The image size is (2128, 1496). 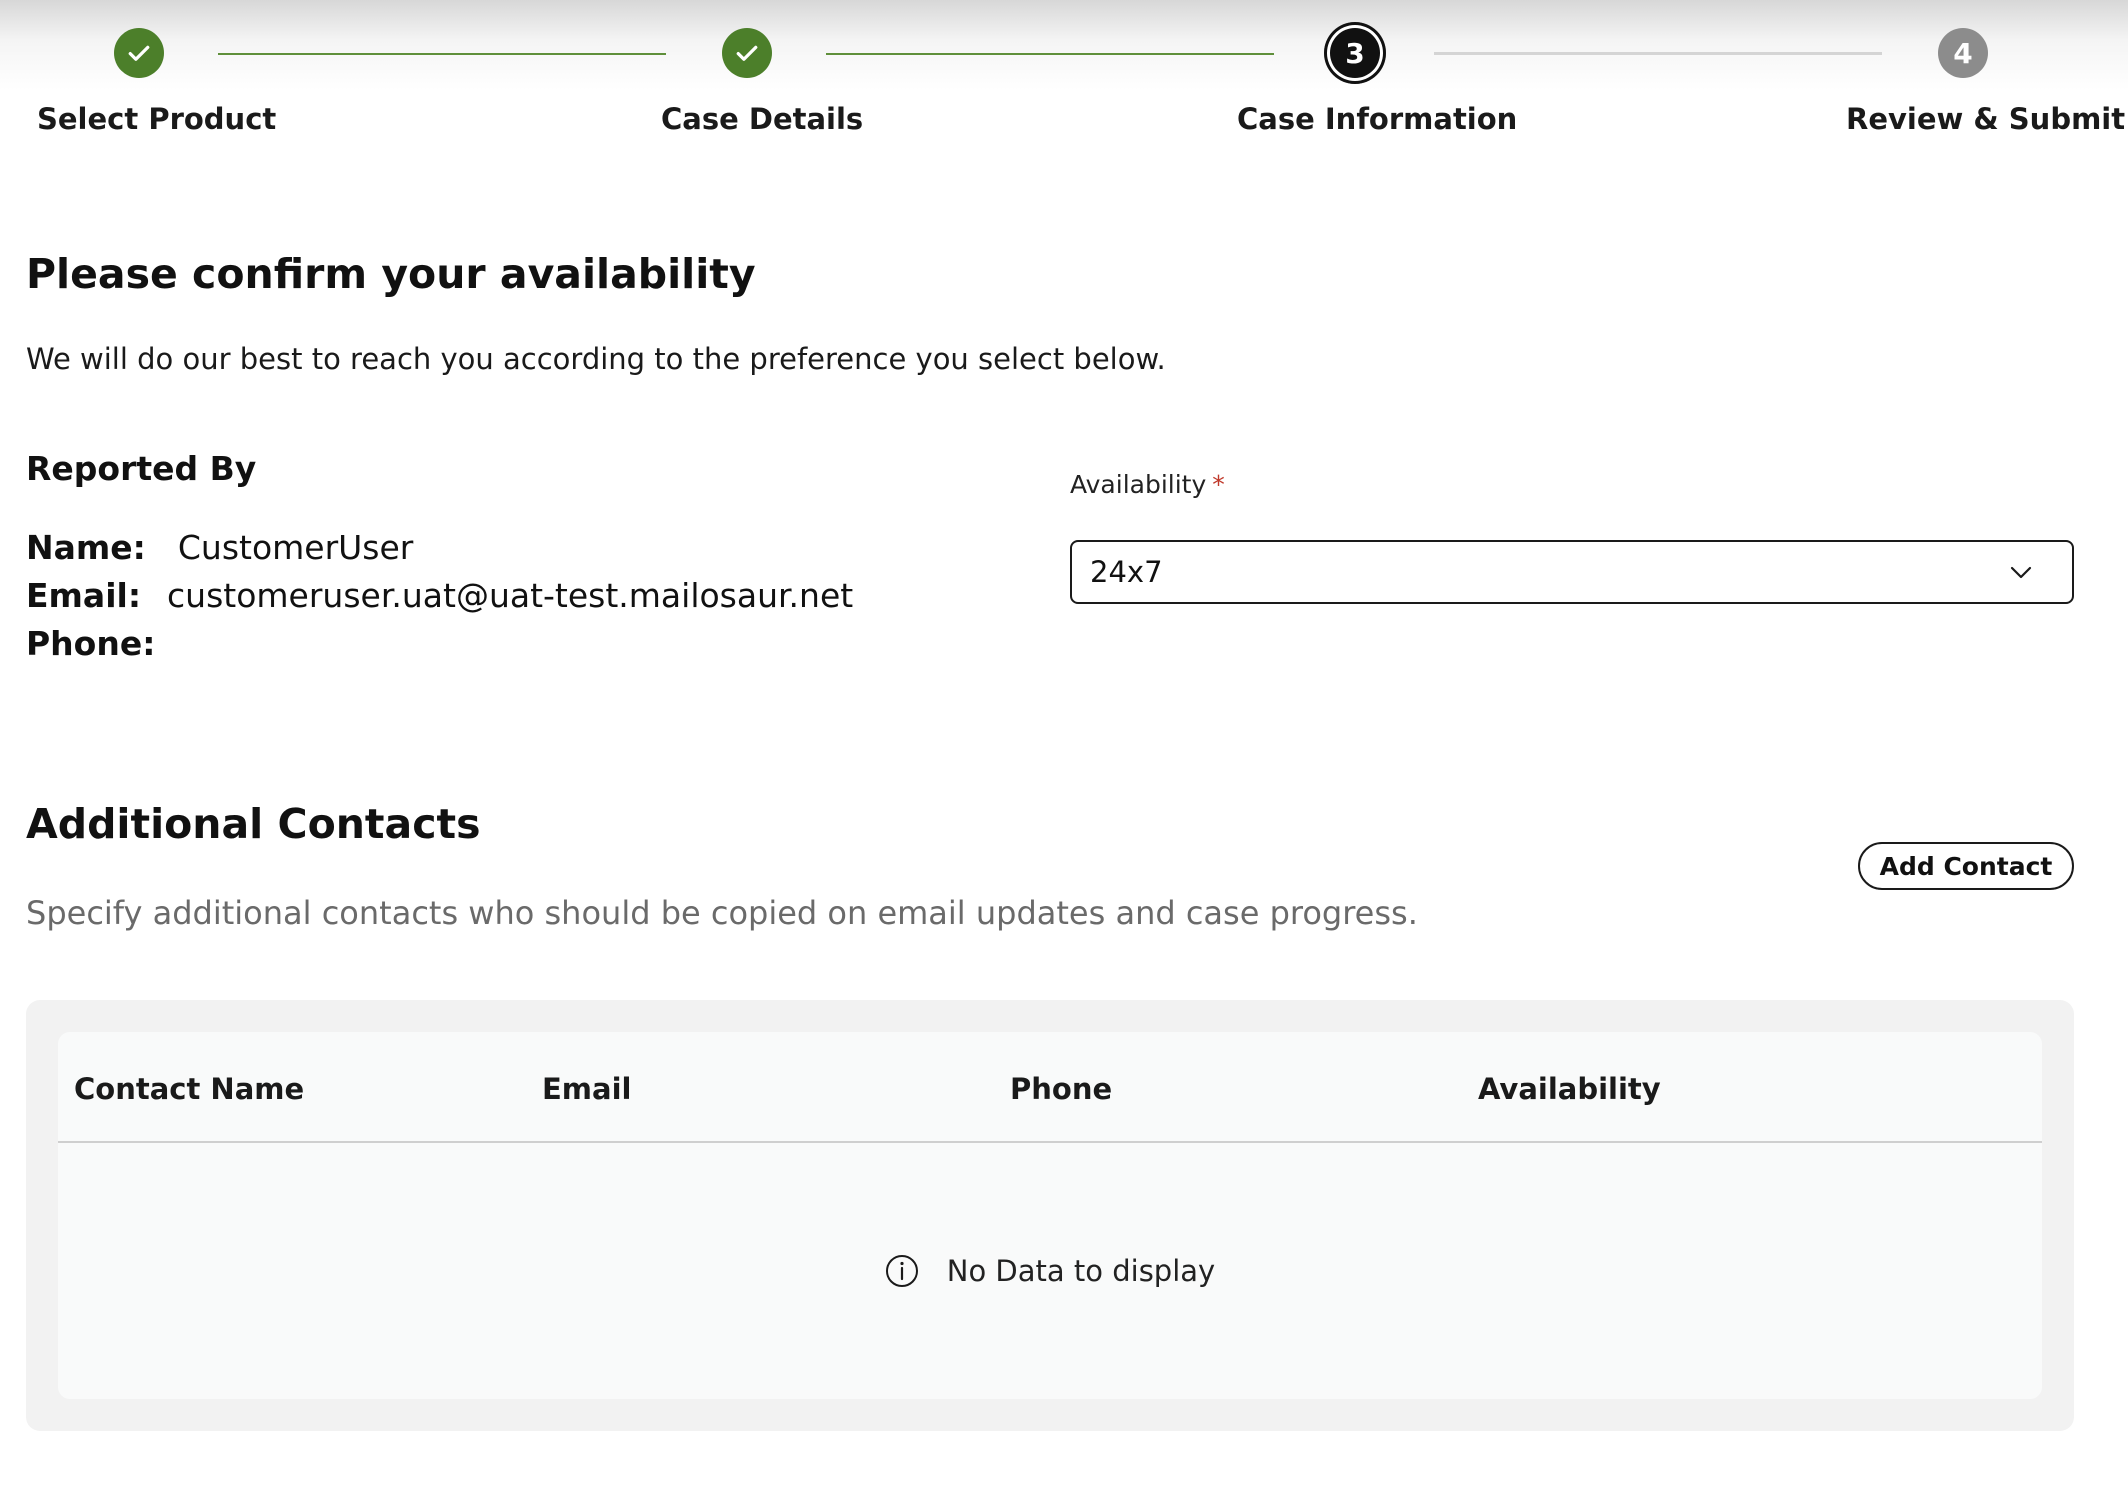 I want to click on step-2-label: Case Details, so click(x=762, y=119).